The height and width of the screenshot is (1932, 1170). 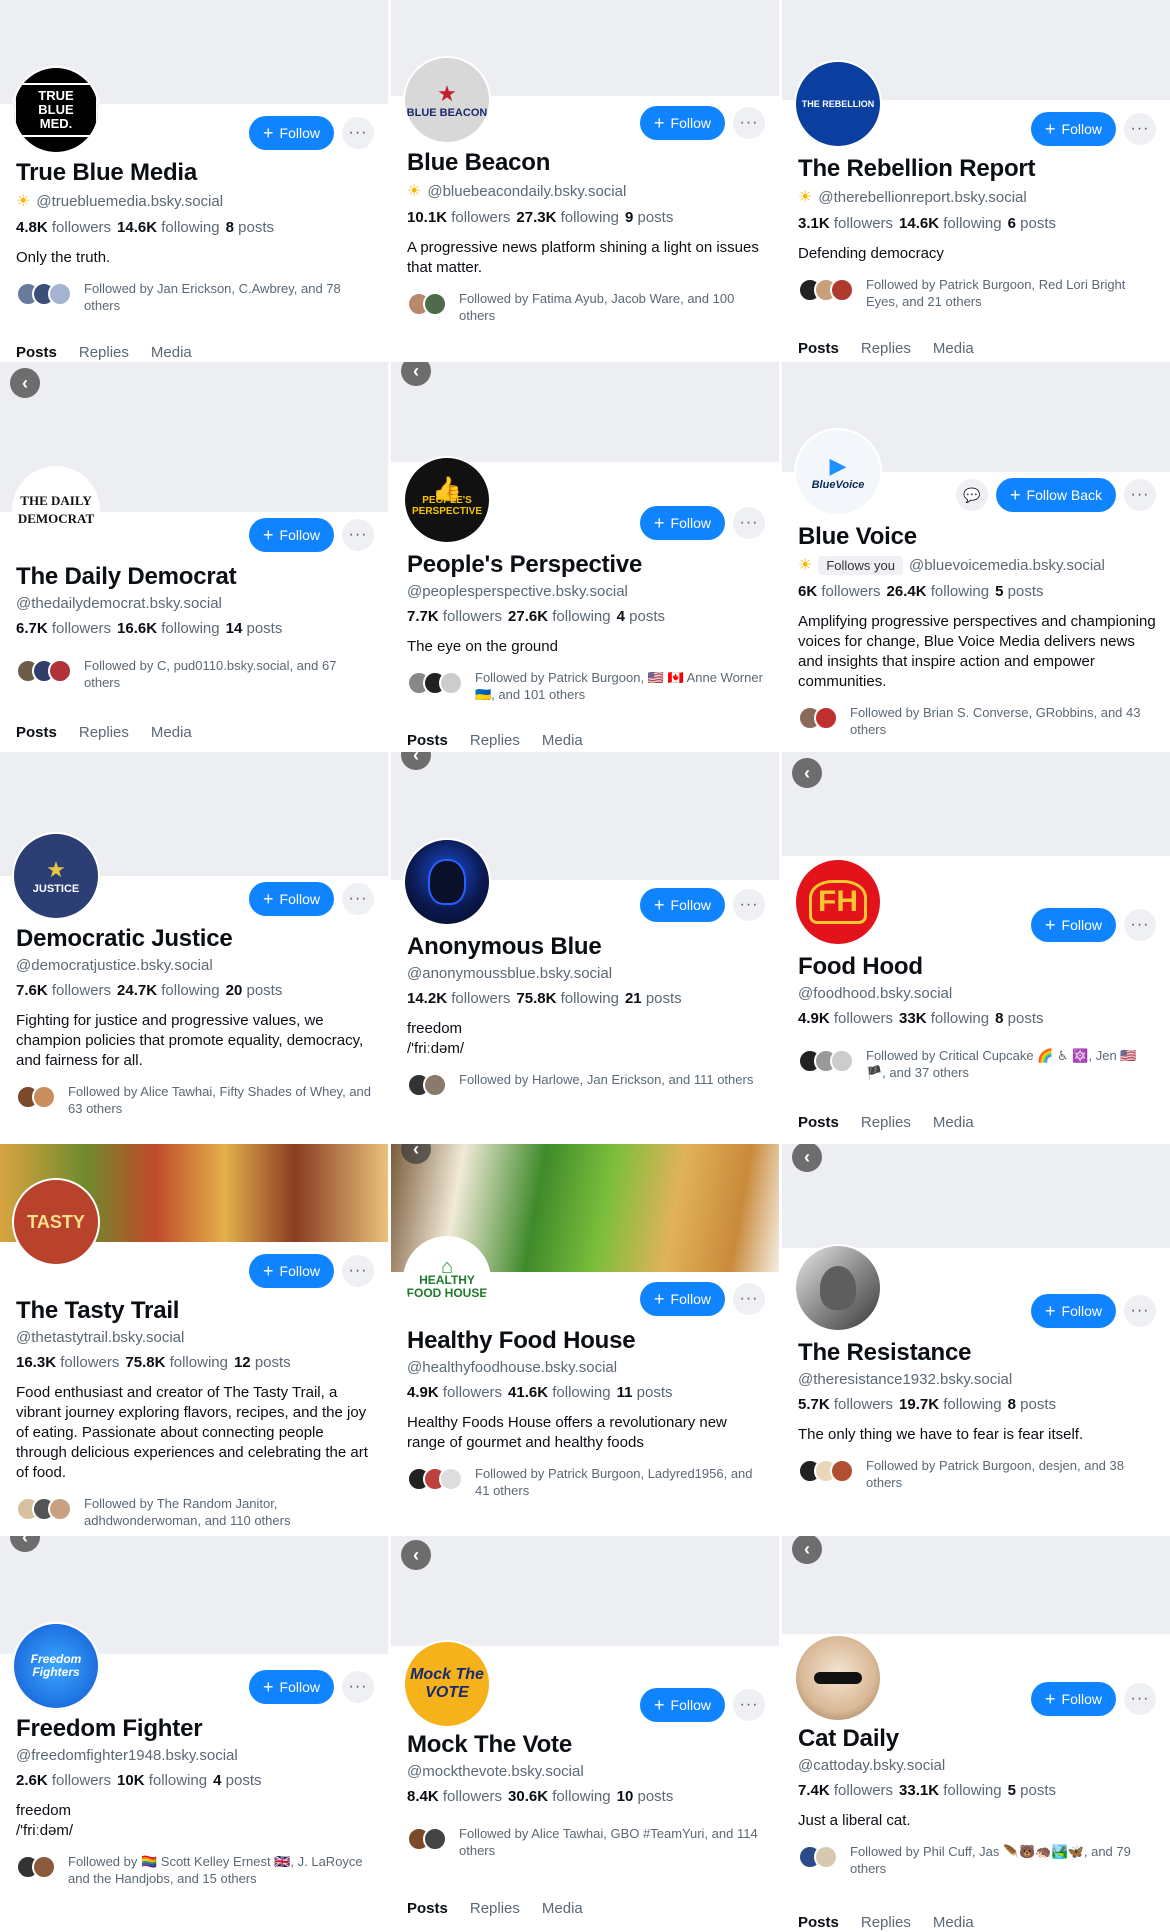 I want to click on followers-count: 7.6K, so click(x=32, y=990).